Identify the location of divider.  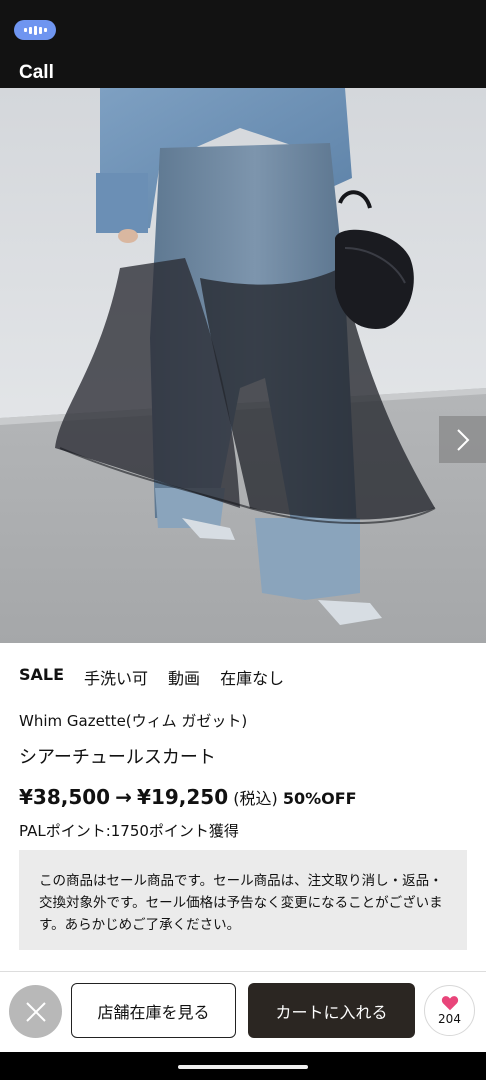
(243, 971).